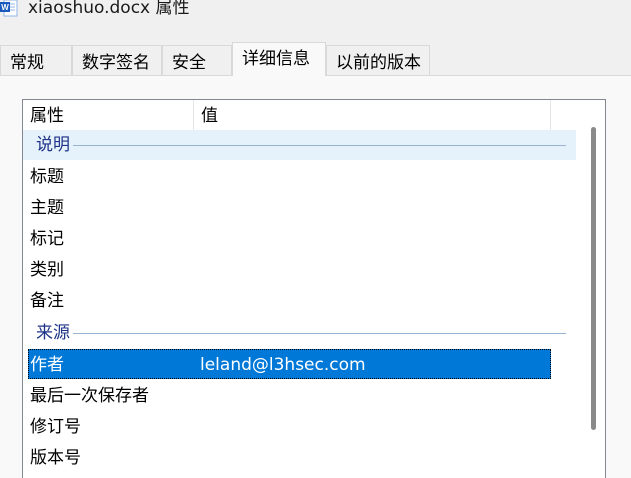 The image size is (631, 478). What do you see at coordinates (289, 426) in the screenshot?
I see `list-item: 修订号` at bounding box center [289, 426].